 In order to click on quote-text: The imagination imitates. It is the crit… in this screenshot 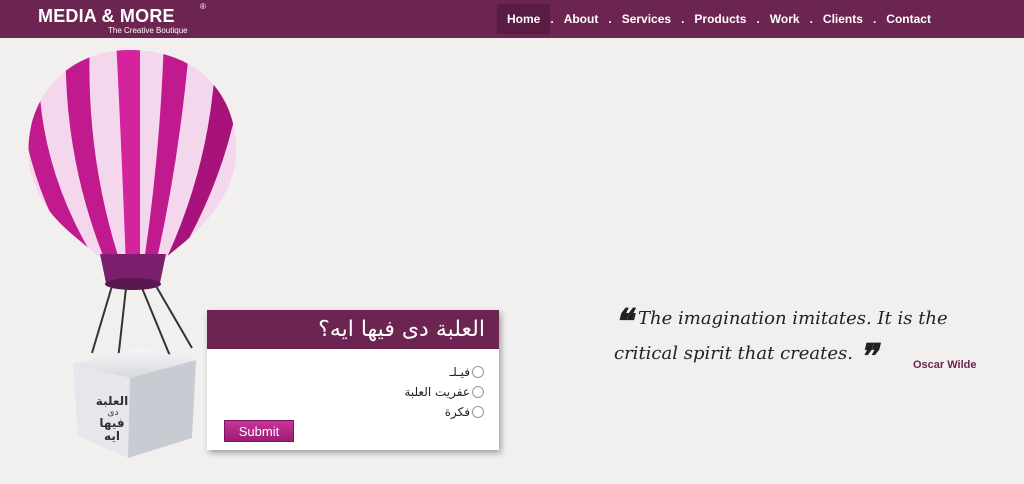, I will do `click(781, 336)`.